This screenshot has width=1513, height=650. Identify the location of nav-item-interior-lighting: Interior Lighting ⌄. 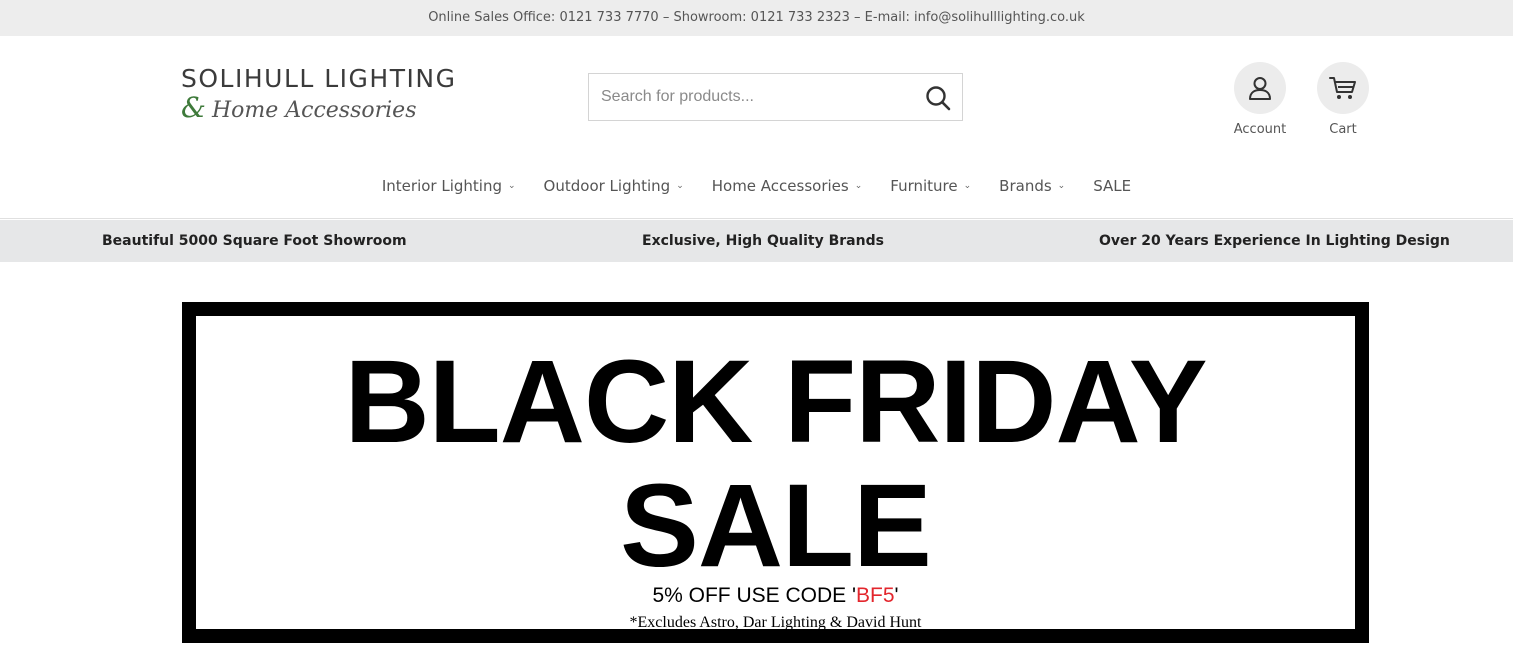
(449, 186).